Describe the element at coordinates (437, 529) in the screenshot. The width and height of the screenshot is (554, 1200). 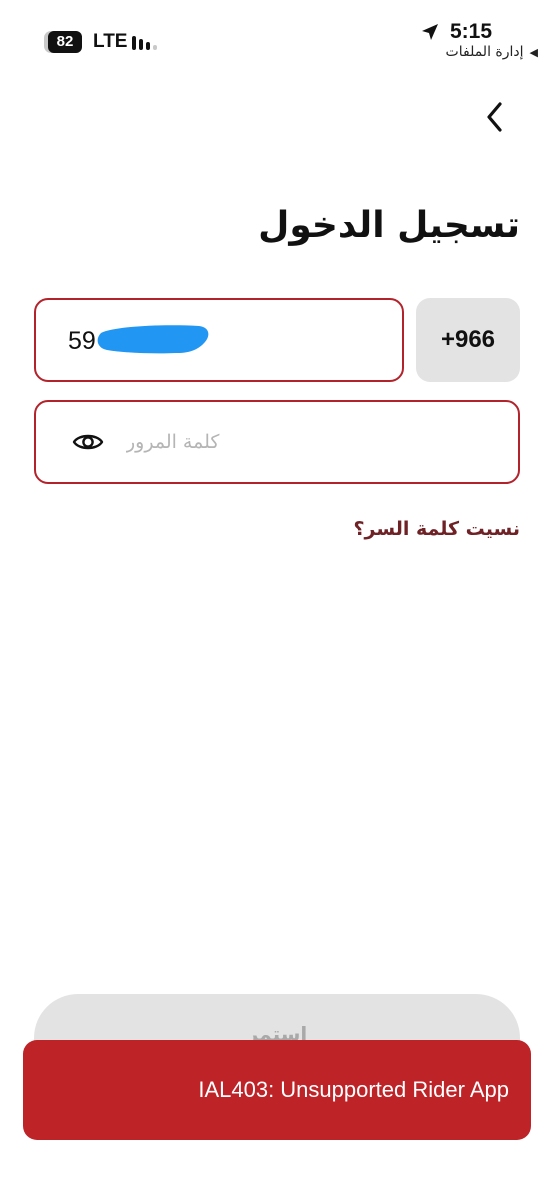
I see `forgot-password-link: نسيت كلمة السر؟` at that location.